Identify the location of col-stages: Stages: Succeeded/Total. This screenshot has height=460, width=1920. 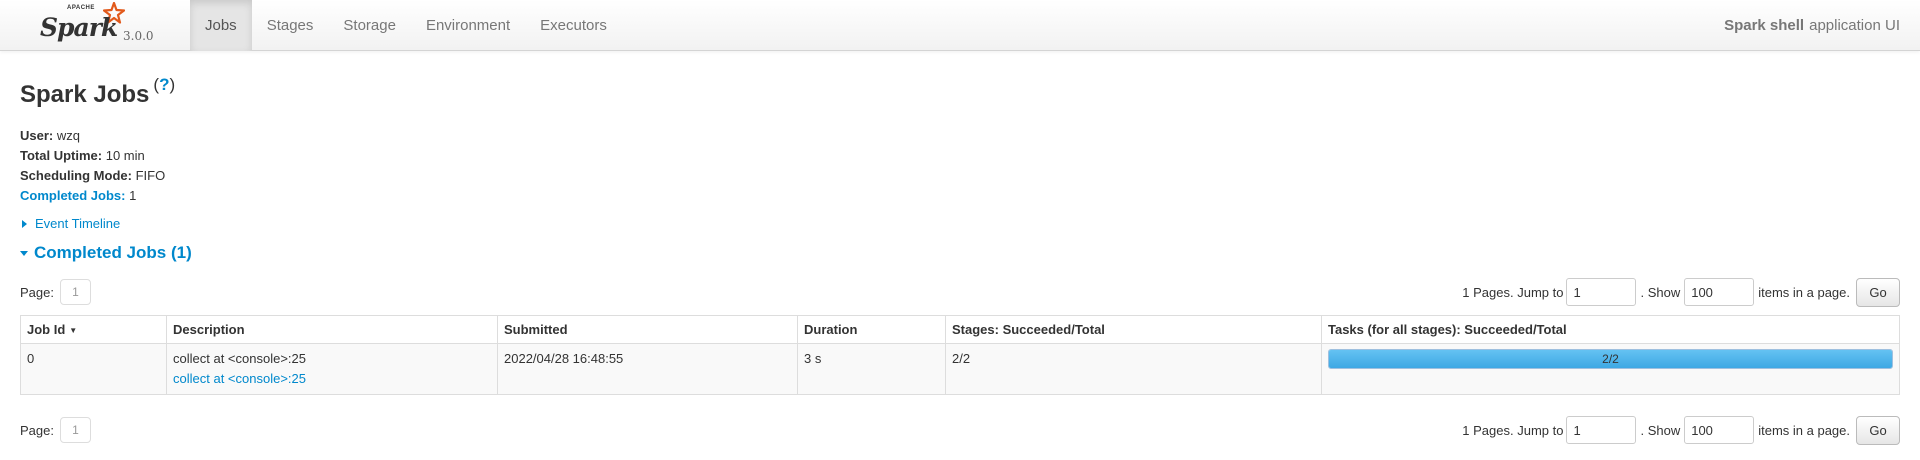
(1133, 329).